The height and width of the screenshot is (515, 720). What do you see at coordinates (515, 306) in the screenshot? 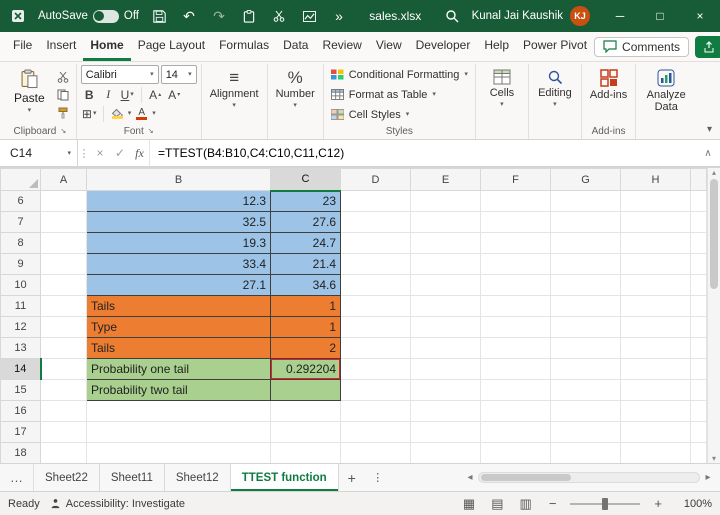
I see `cell-F11` at bounding box center [515, 306].